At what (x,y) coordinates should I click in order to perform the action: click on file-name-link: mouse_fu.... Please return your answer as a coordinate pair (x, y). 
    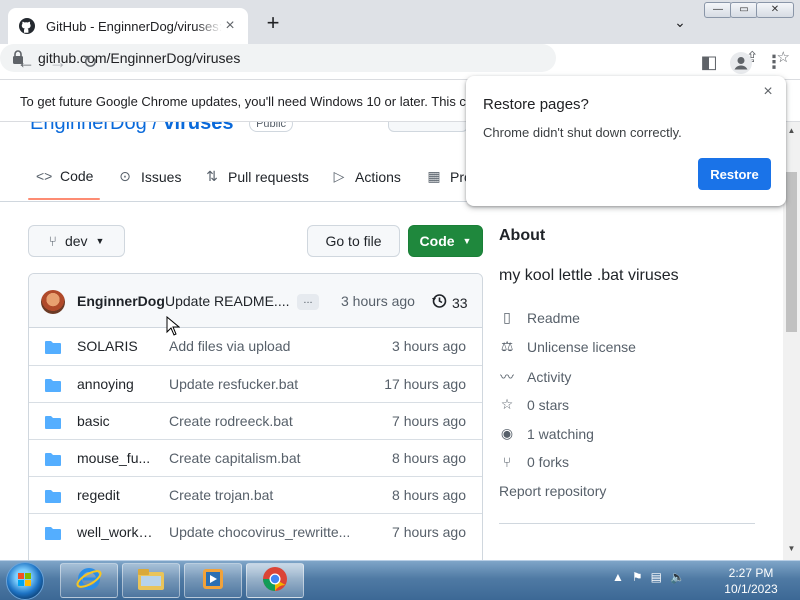
    Looking at the image, I should click on (115, 458).